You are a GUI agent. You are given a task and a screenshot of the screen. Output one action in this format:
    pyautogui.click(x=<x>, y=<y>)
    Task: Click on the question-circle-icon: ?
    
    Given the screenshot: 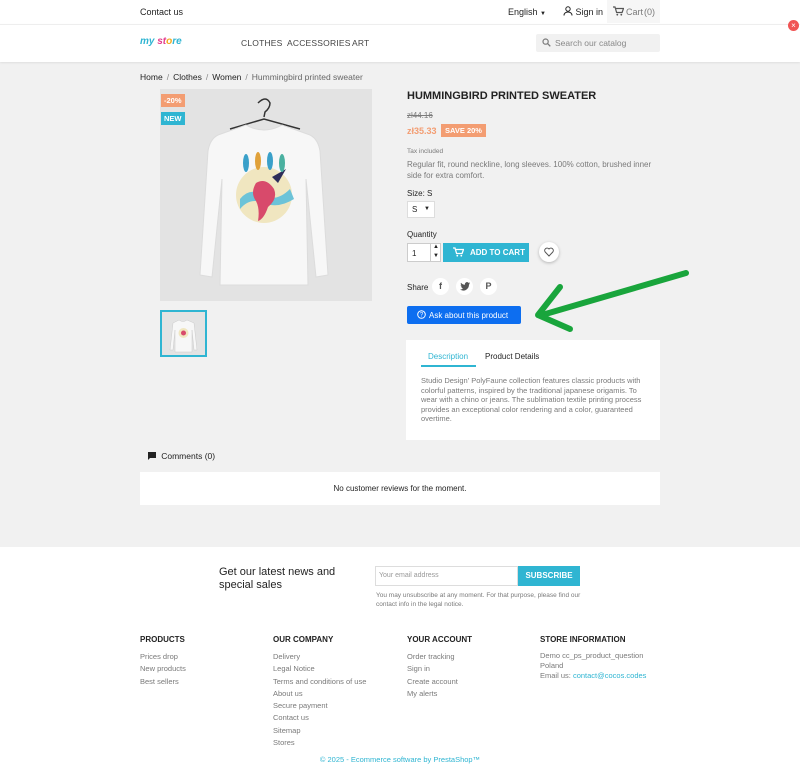 What is the action you would take?
    pyautogui.click(x=421, y=314)
    